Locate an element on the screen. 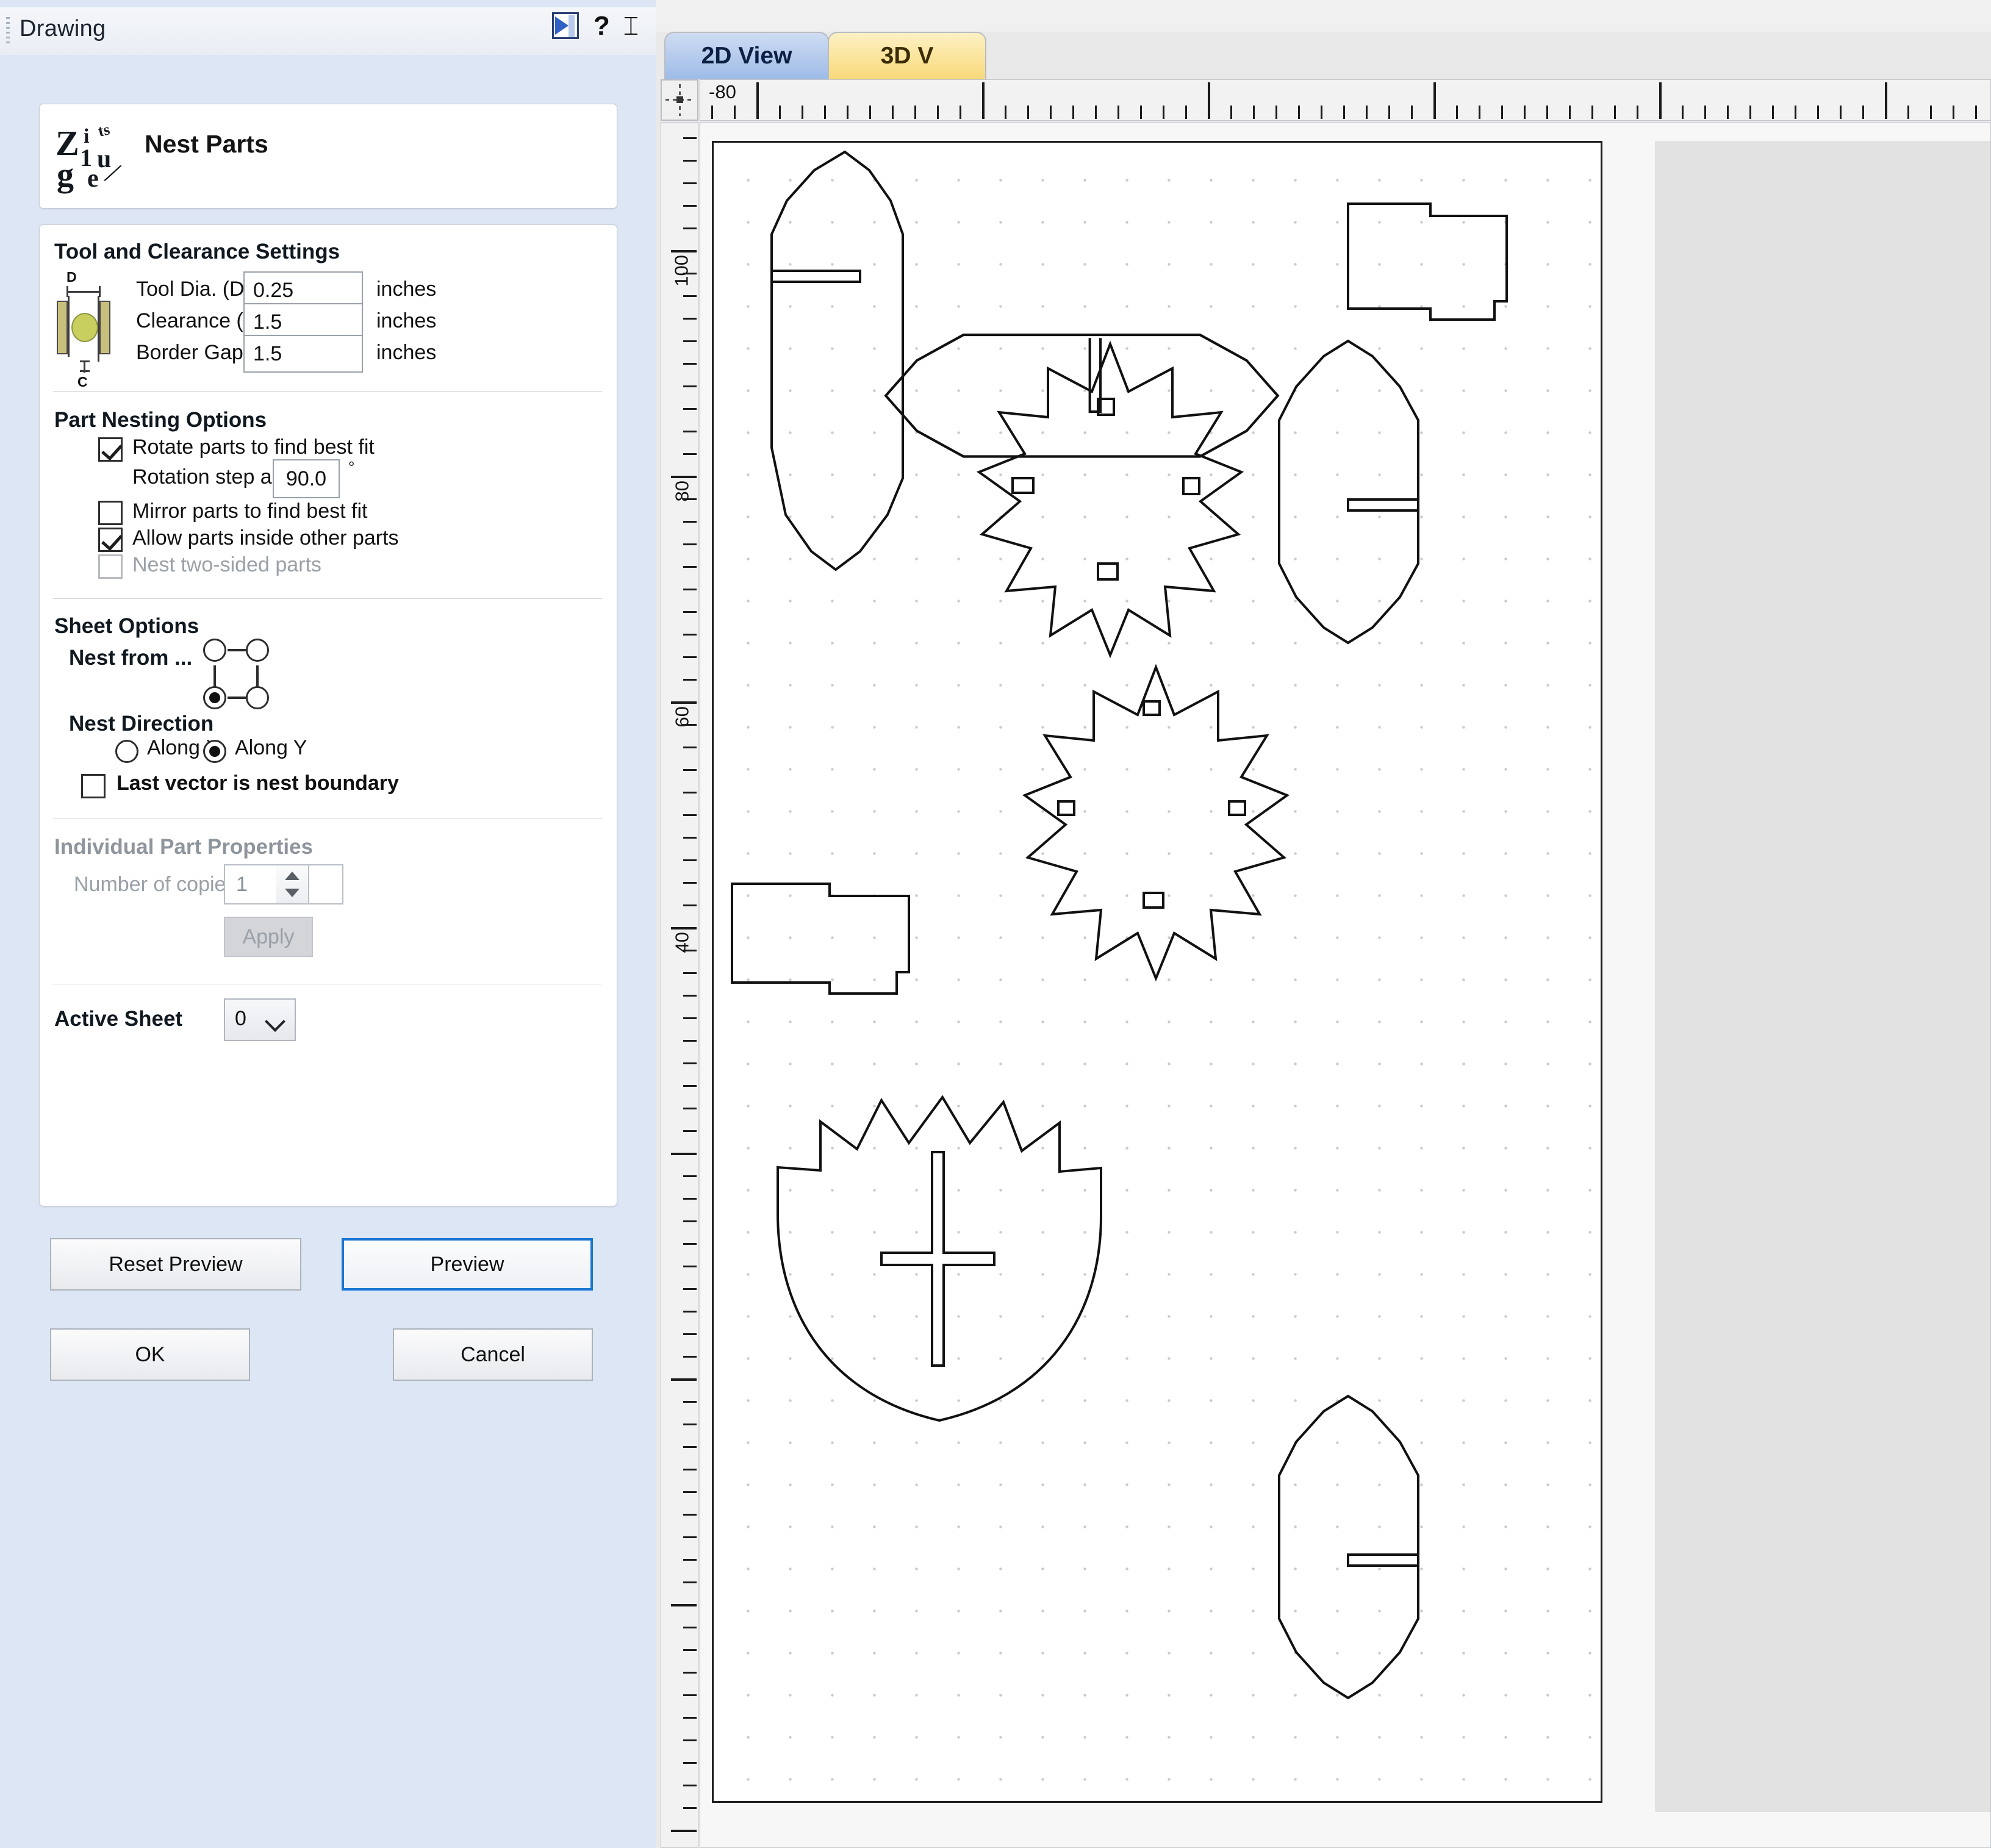  last-vector-boundary-checkbox is located at coordinates (93, 786).